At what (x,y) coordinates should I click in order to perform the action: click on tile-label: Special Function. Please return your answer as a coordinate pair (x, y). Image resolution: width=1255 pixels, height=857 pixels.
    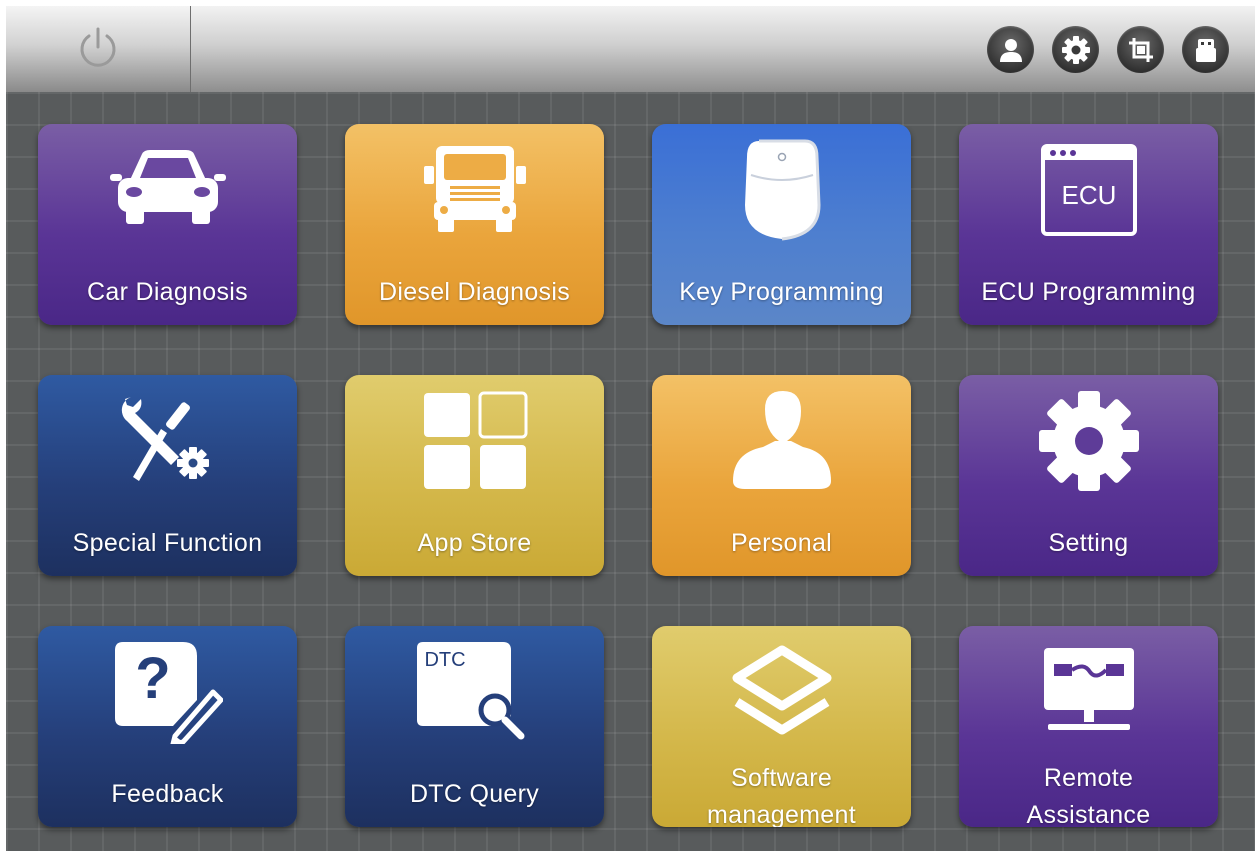
    Looking at the image, I should click on (167, 543).